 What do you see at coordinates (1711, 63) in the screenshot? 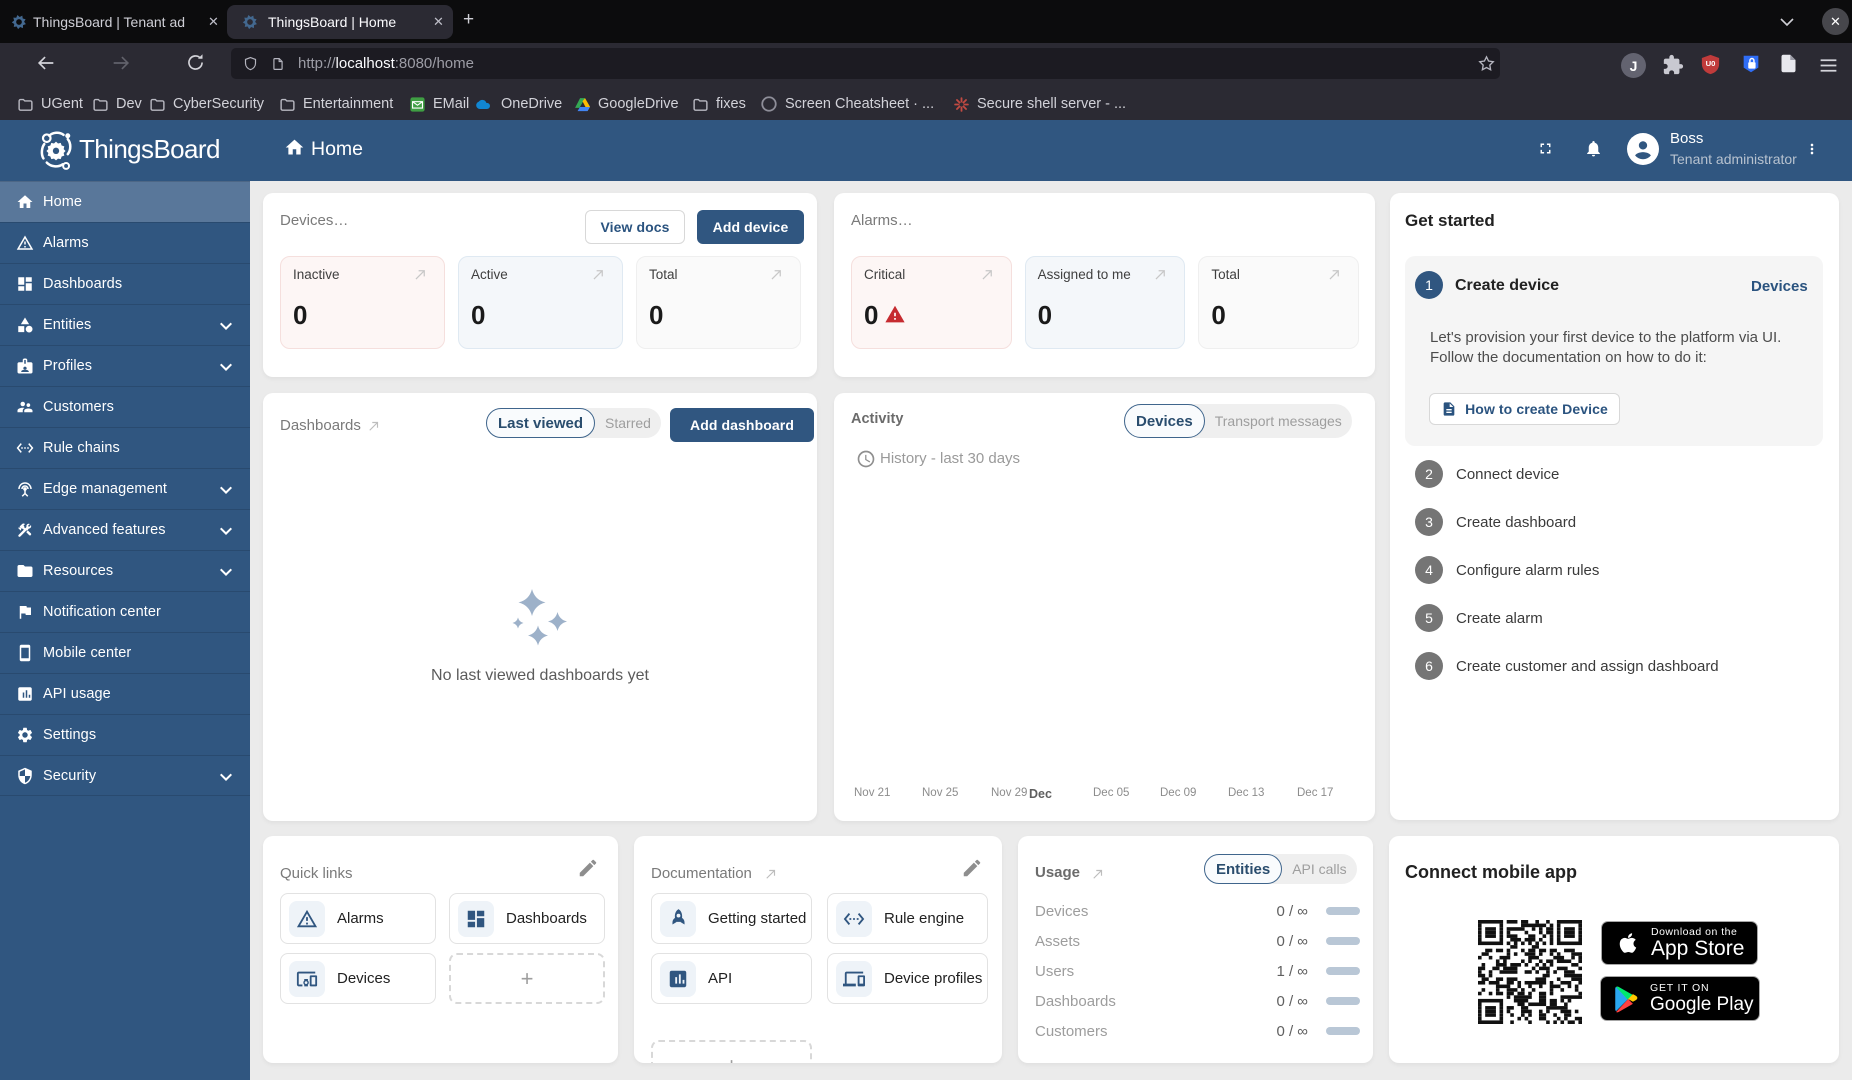
I see `svg-text: U0` at bounding box center [1711, 63].